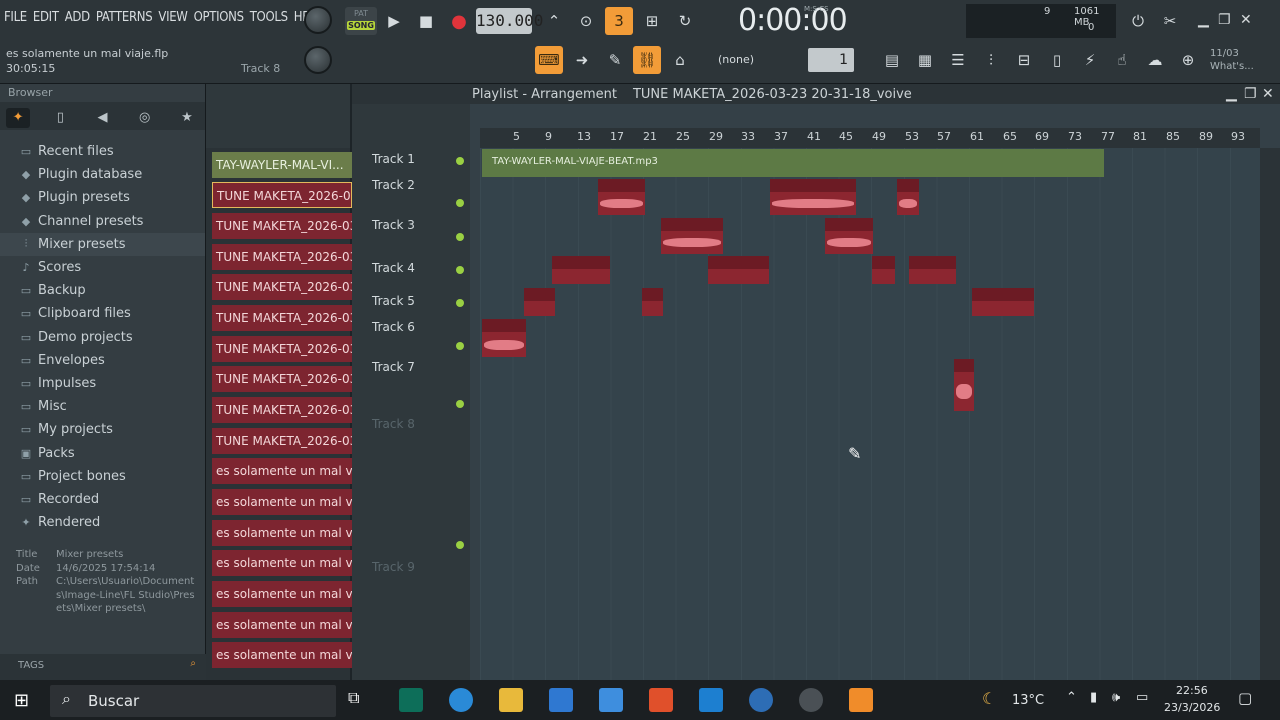 This screenshot has width=1280, height=720. Describe the element at coordinates (361, 21) in the screenshot. I see `pat-song-toggle: PAT SONG` at that location.